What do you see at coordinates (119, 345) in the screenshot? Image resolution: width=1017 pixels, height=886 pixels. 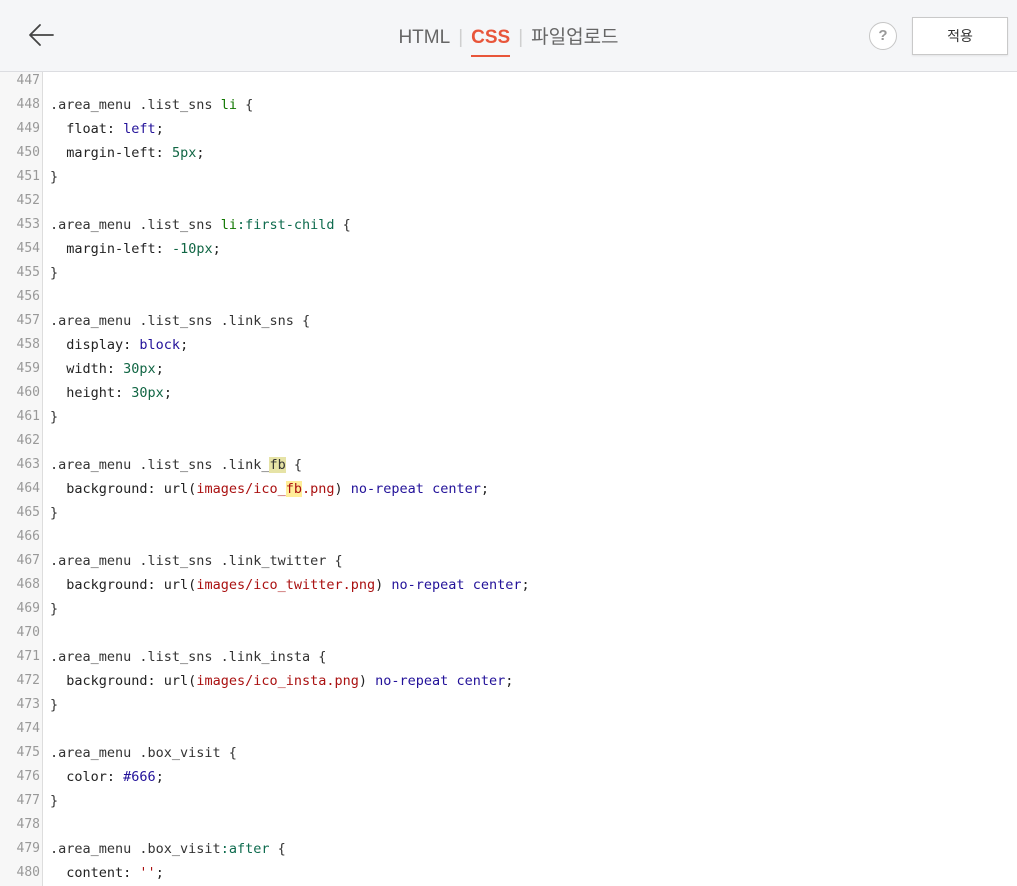 I see `code-text: display: block;` at bounding box center [119, 345].